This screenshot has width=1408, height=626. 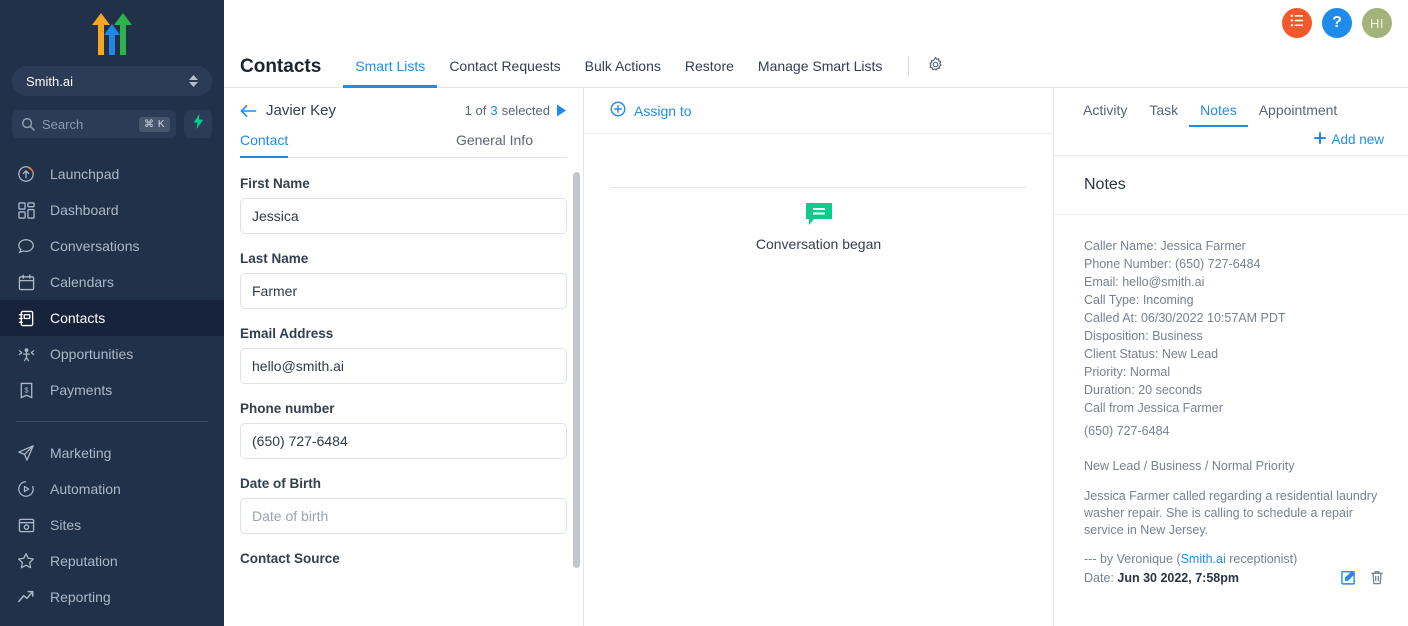 I want to click on tab-label: Activity, so click(x=1105, y=110).